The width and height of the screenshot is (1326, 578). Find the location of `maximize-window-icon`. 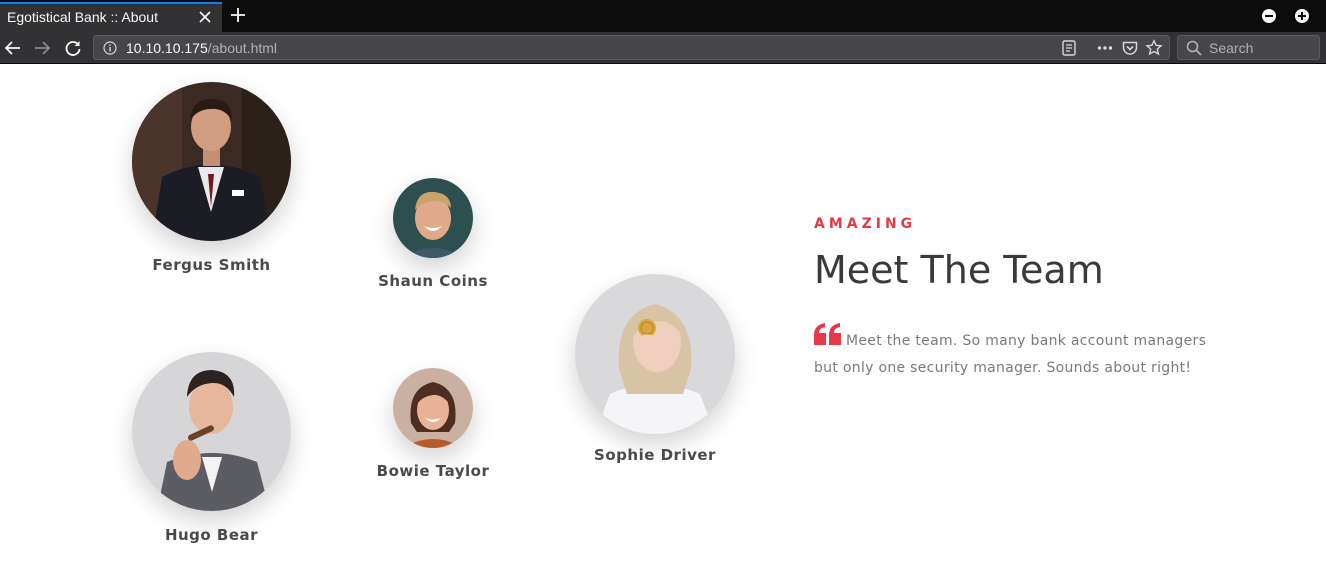

maximize-window-icon is located at coordinates (1302, 16).